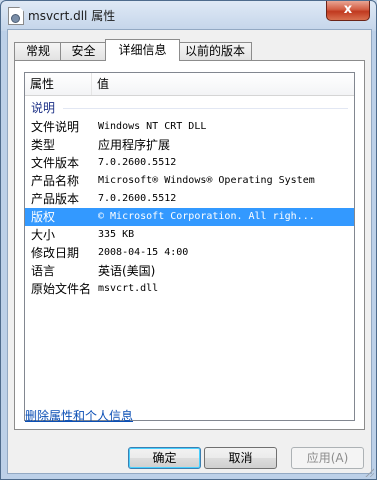  What do you see at coordinates (43, 145) in the screenshot?
I see `row-key: 类型` at bounding box center [43, 145].